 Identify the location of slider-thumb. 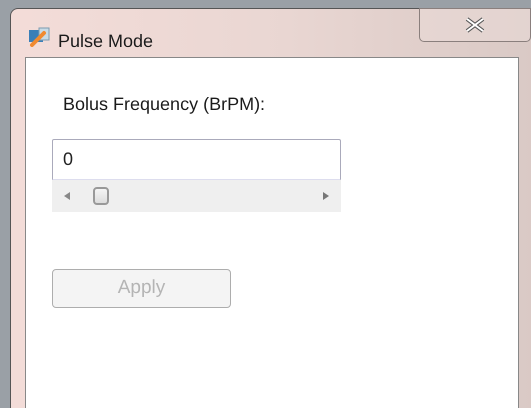
(101, 196).